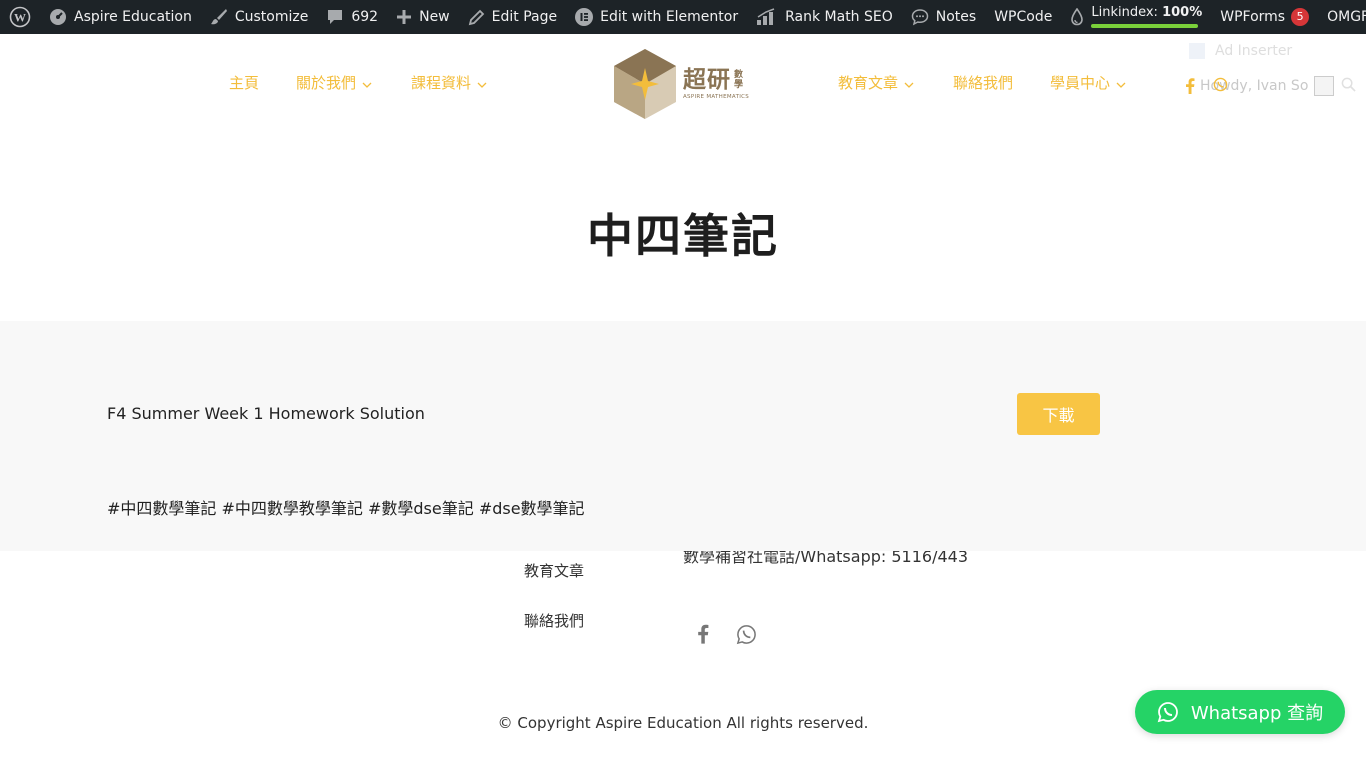  Describe the element at coordinates (920, 17) in the screenshot. I see `notes-chat-icon` at that location.